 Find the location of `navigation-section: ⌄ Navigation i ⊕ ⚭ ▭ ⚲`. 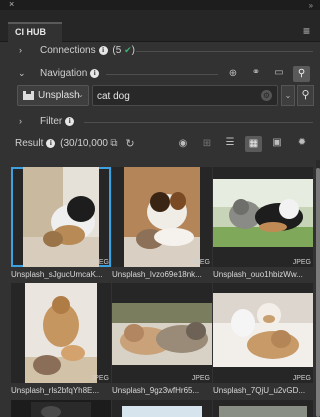

navigation-section: ⌄ Navigation i ⊕ ⚭ ▭ ⚲ is located at coordinates (160, 74).